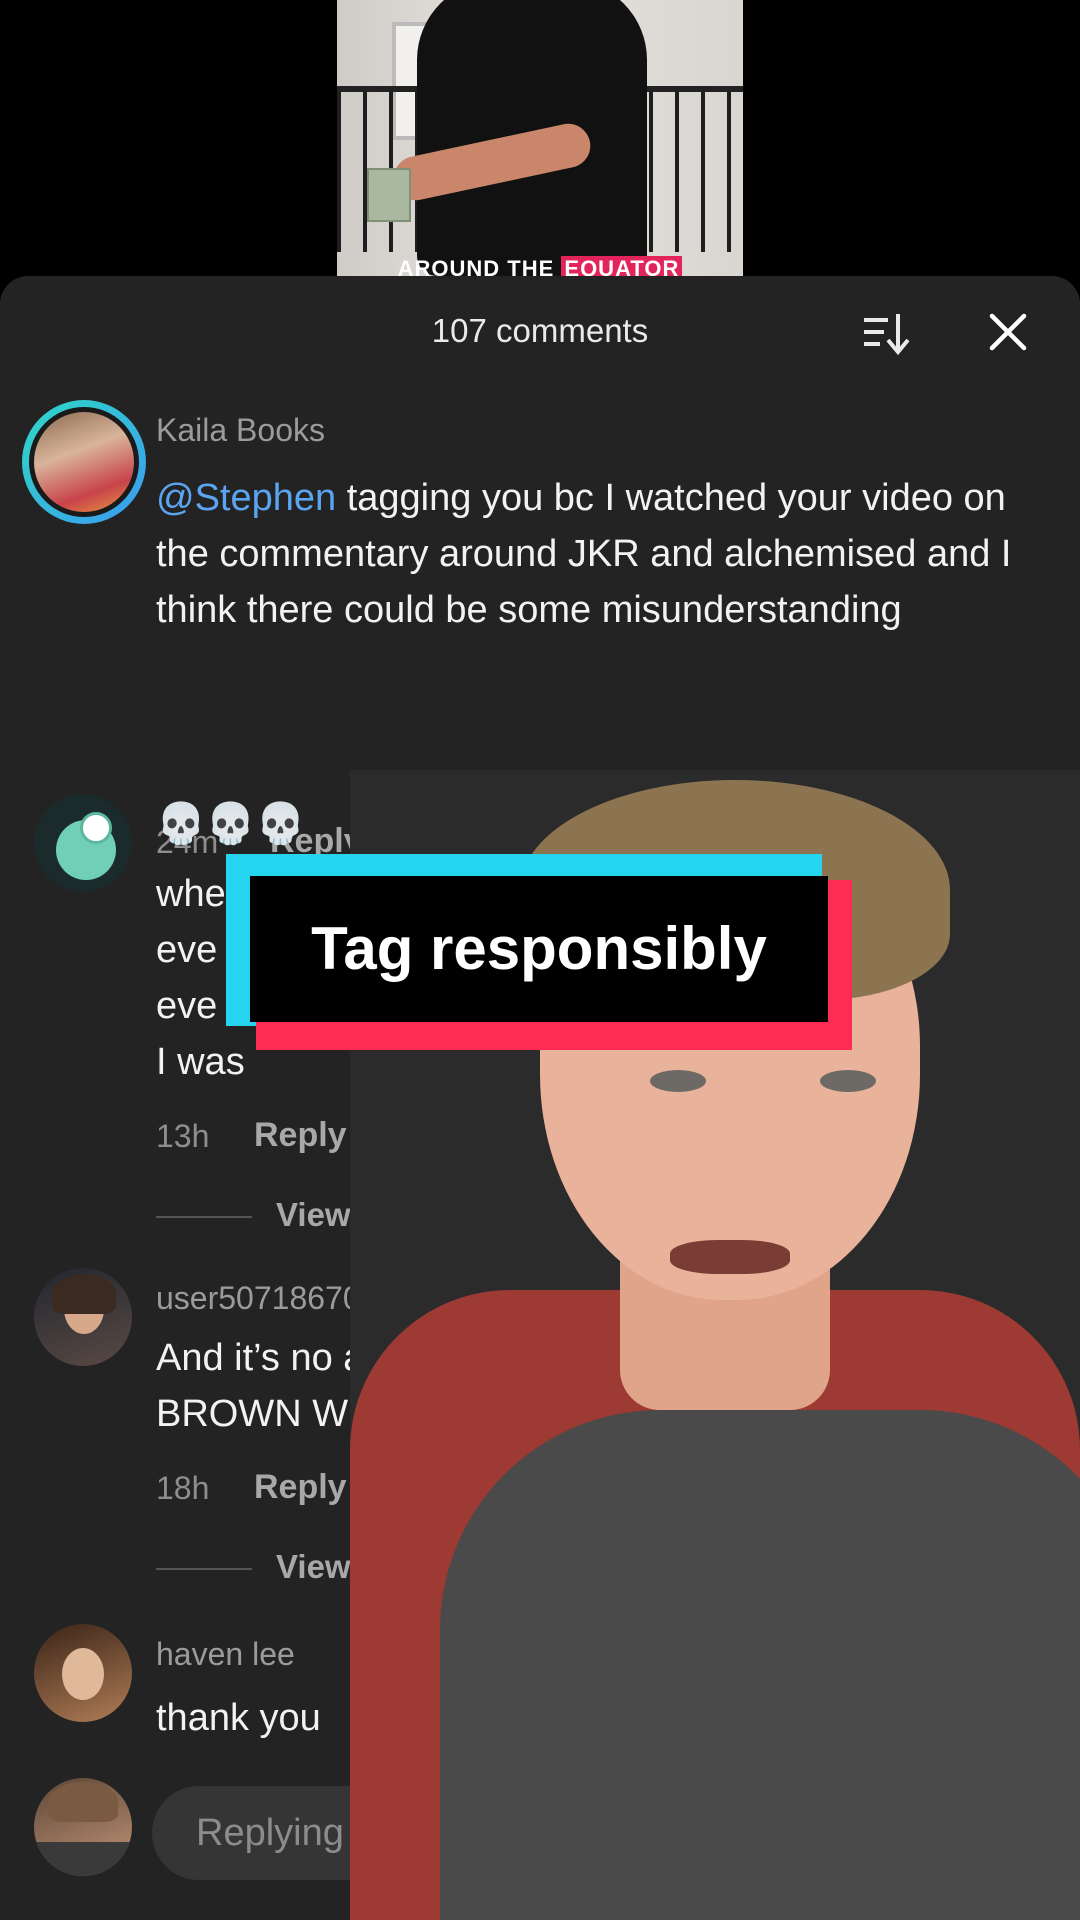  What do you see at coordinates (231, 824) in the screenshot?
I see `comment-emoji: 💀💀💀` at bounding box center [231, 824].